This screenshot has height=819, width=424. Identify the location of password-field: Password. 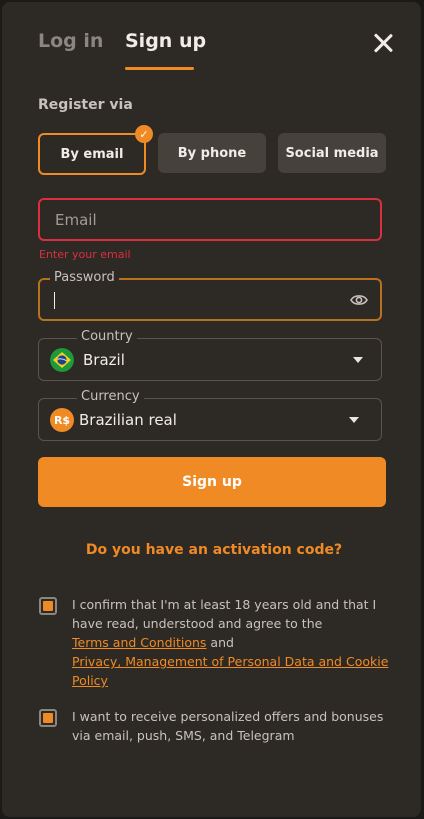
(210, 295).